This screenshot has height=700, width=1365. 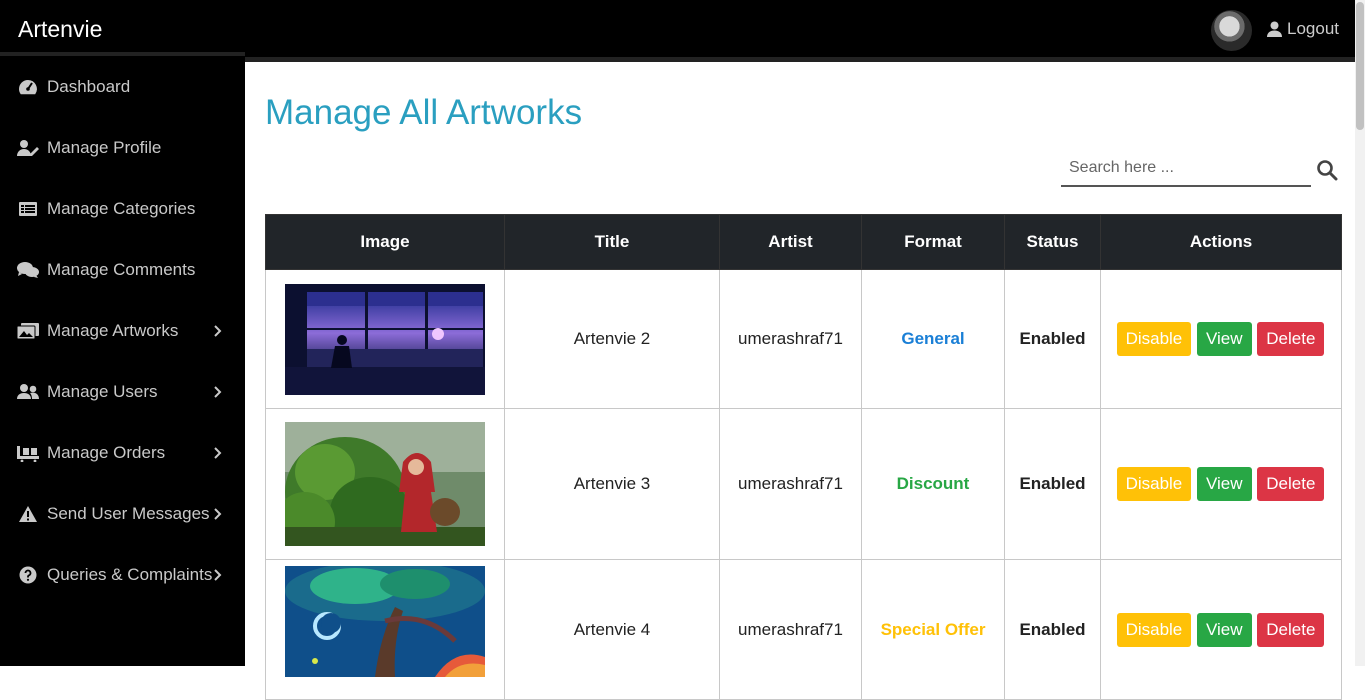 I want to click on sidebar-item-label: Send User Messages, so click(x=128, y=513).